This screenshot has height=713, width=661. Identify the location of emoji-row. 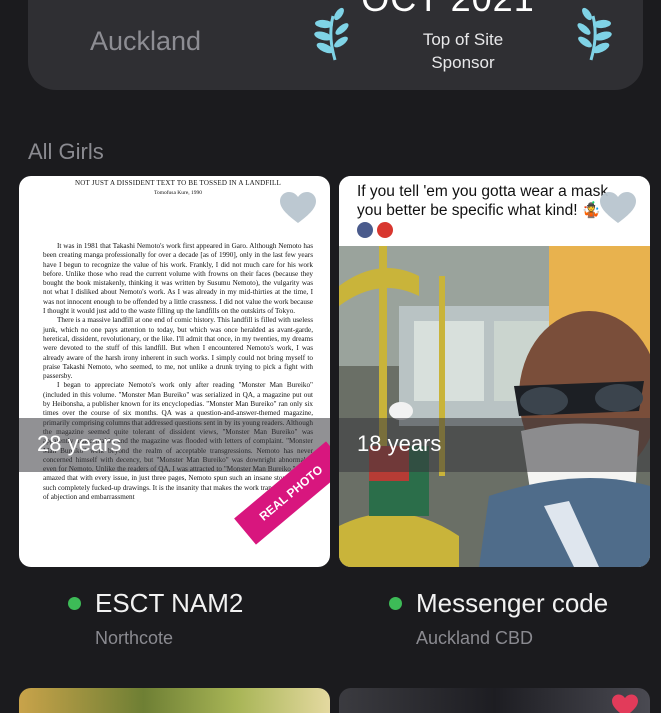
(375, 230).